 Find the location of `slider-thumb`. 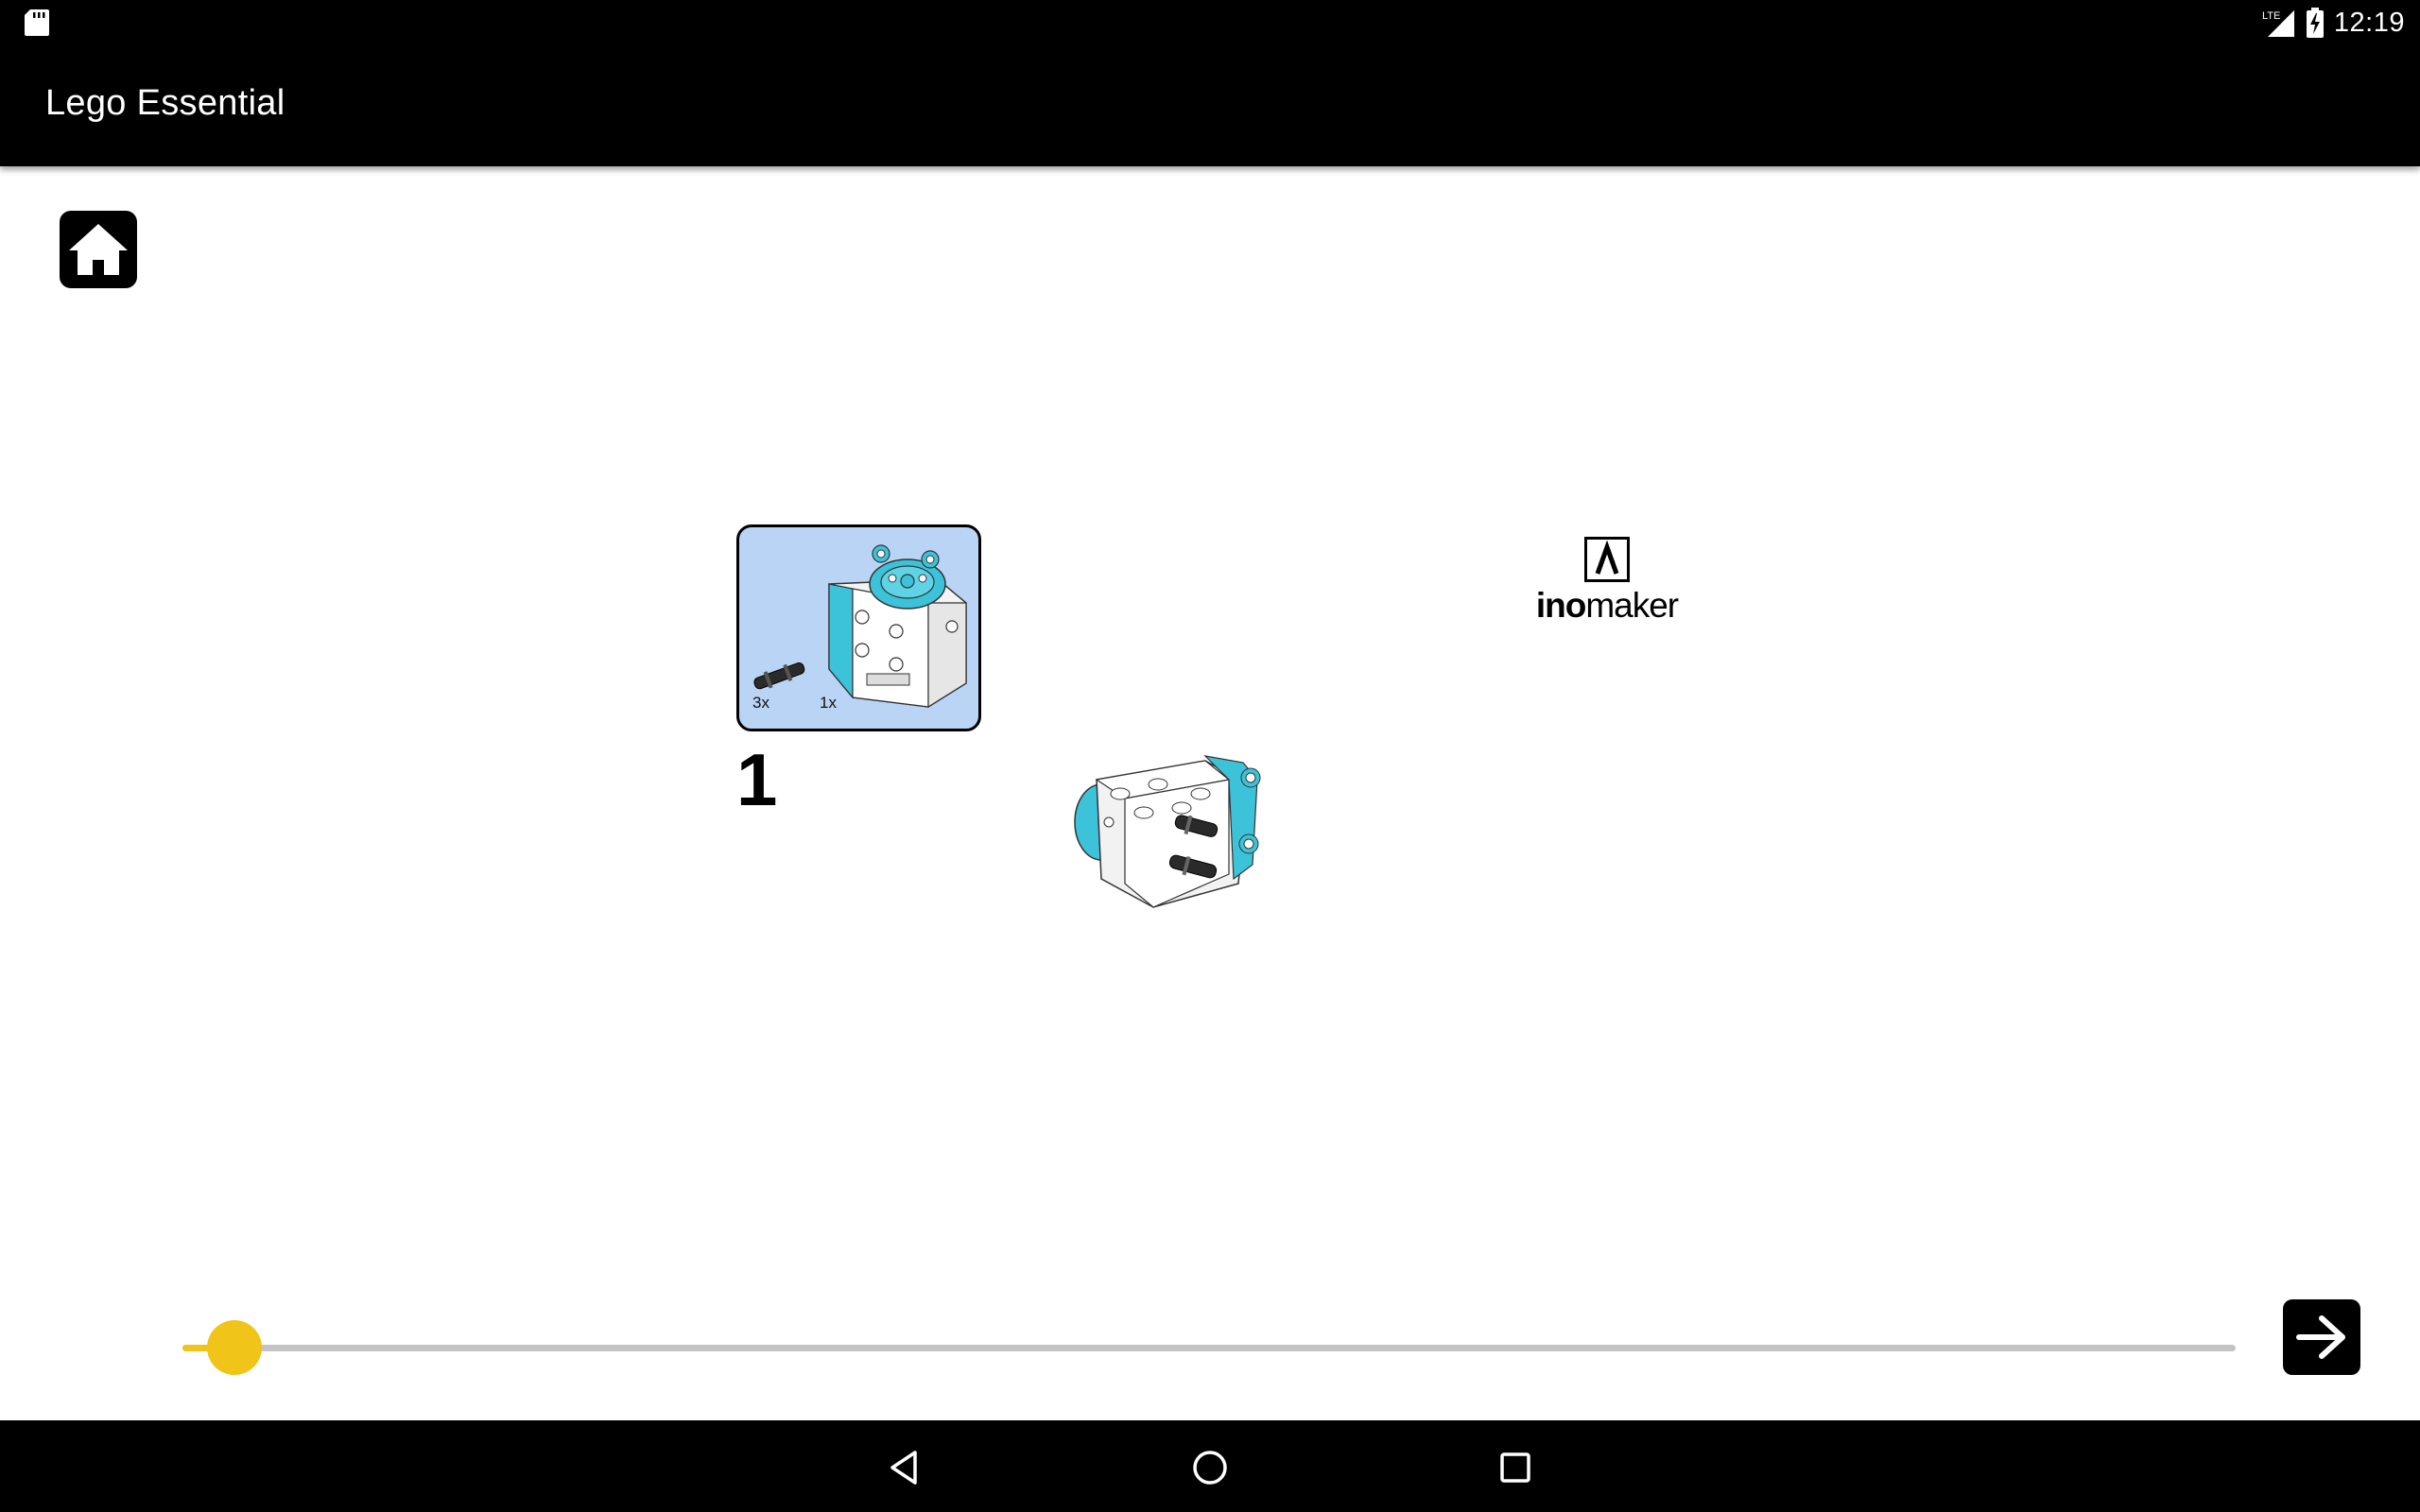

slider-thumb is located at coordinates (235, 1347).